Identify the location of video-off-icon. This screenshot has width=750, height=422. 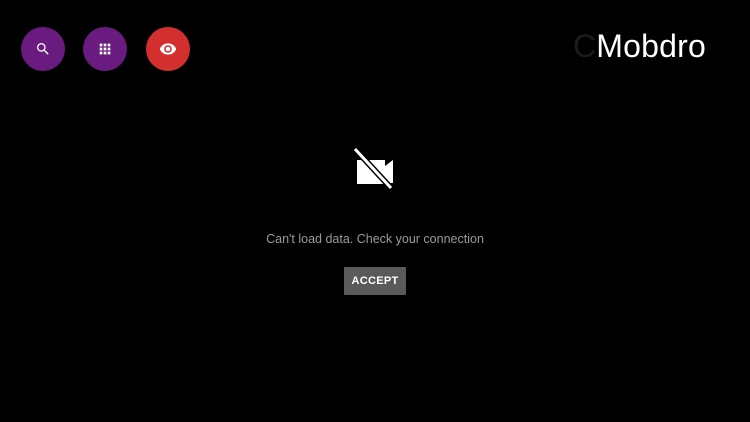
(373, 168).